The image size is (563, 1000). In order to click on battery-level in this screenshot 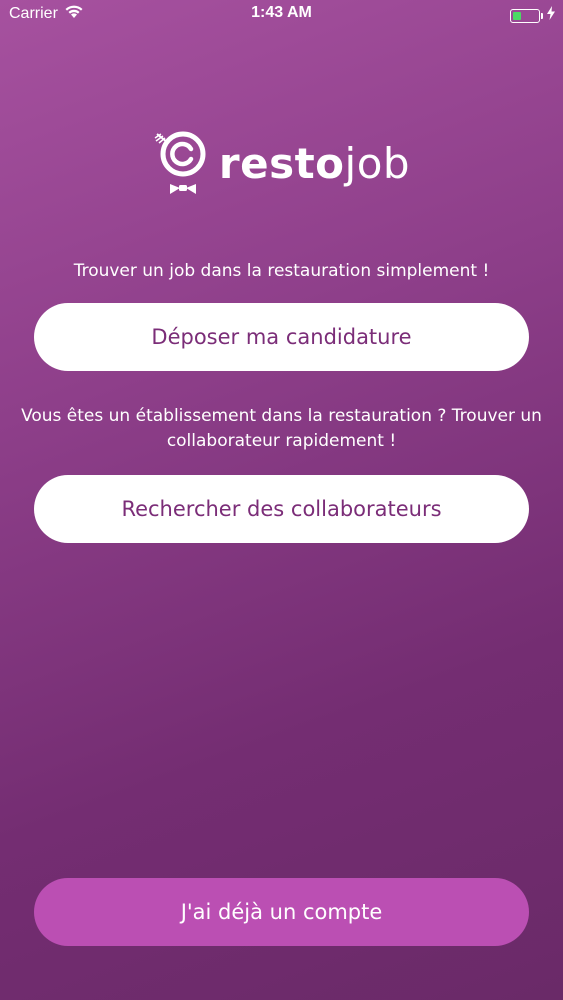, I will do `click(517, 15)`.